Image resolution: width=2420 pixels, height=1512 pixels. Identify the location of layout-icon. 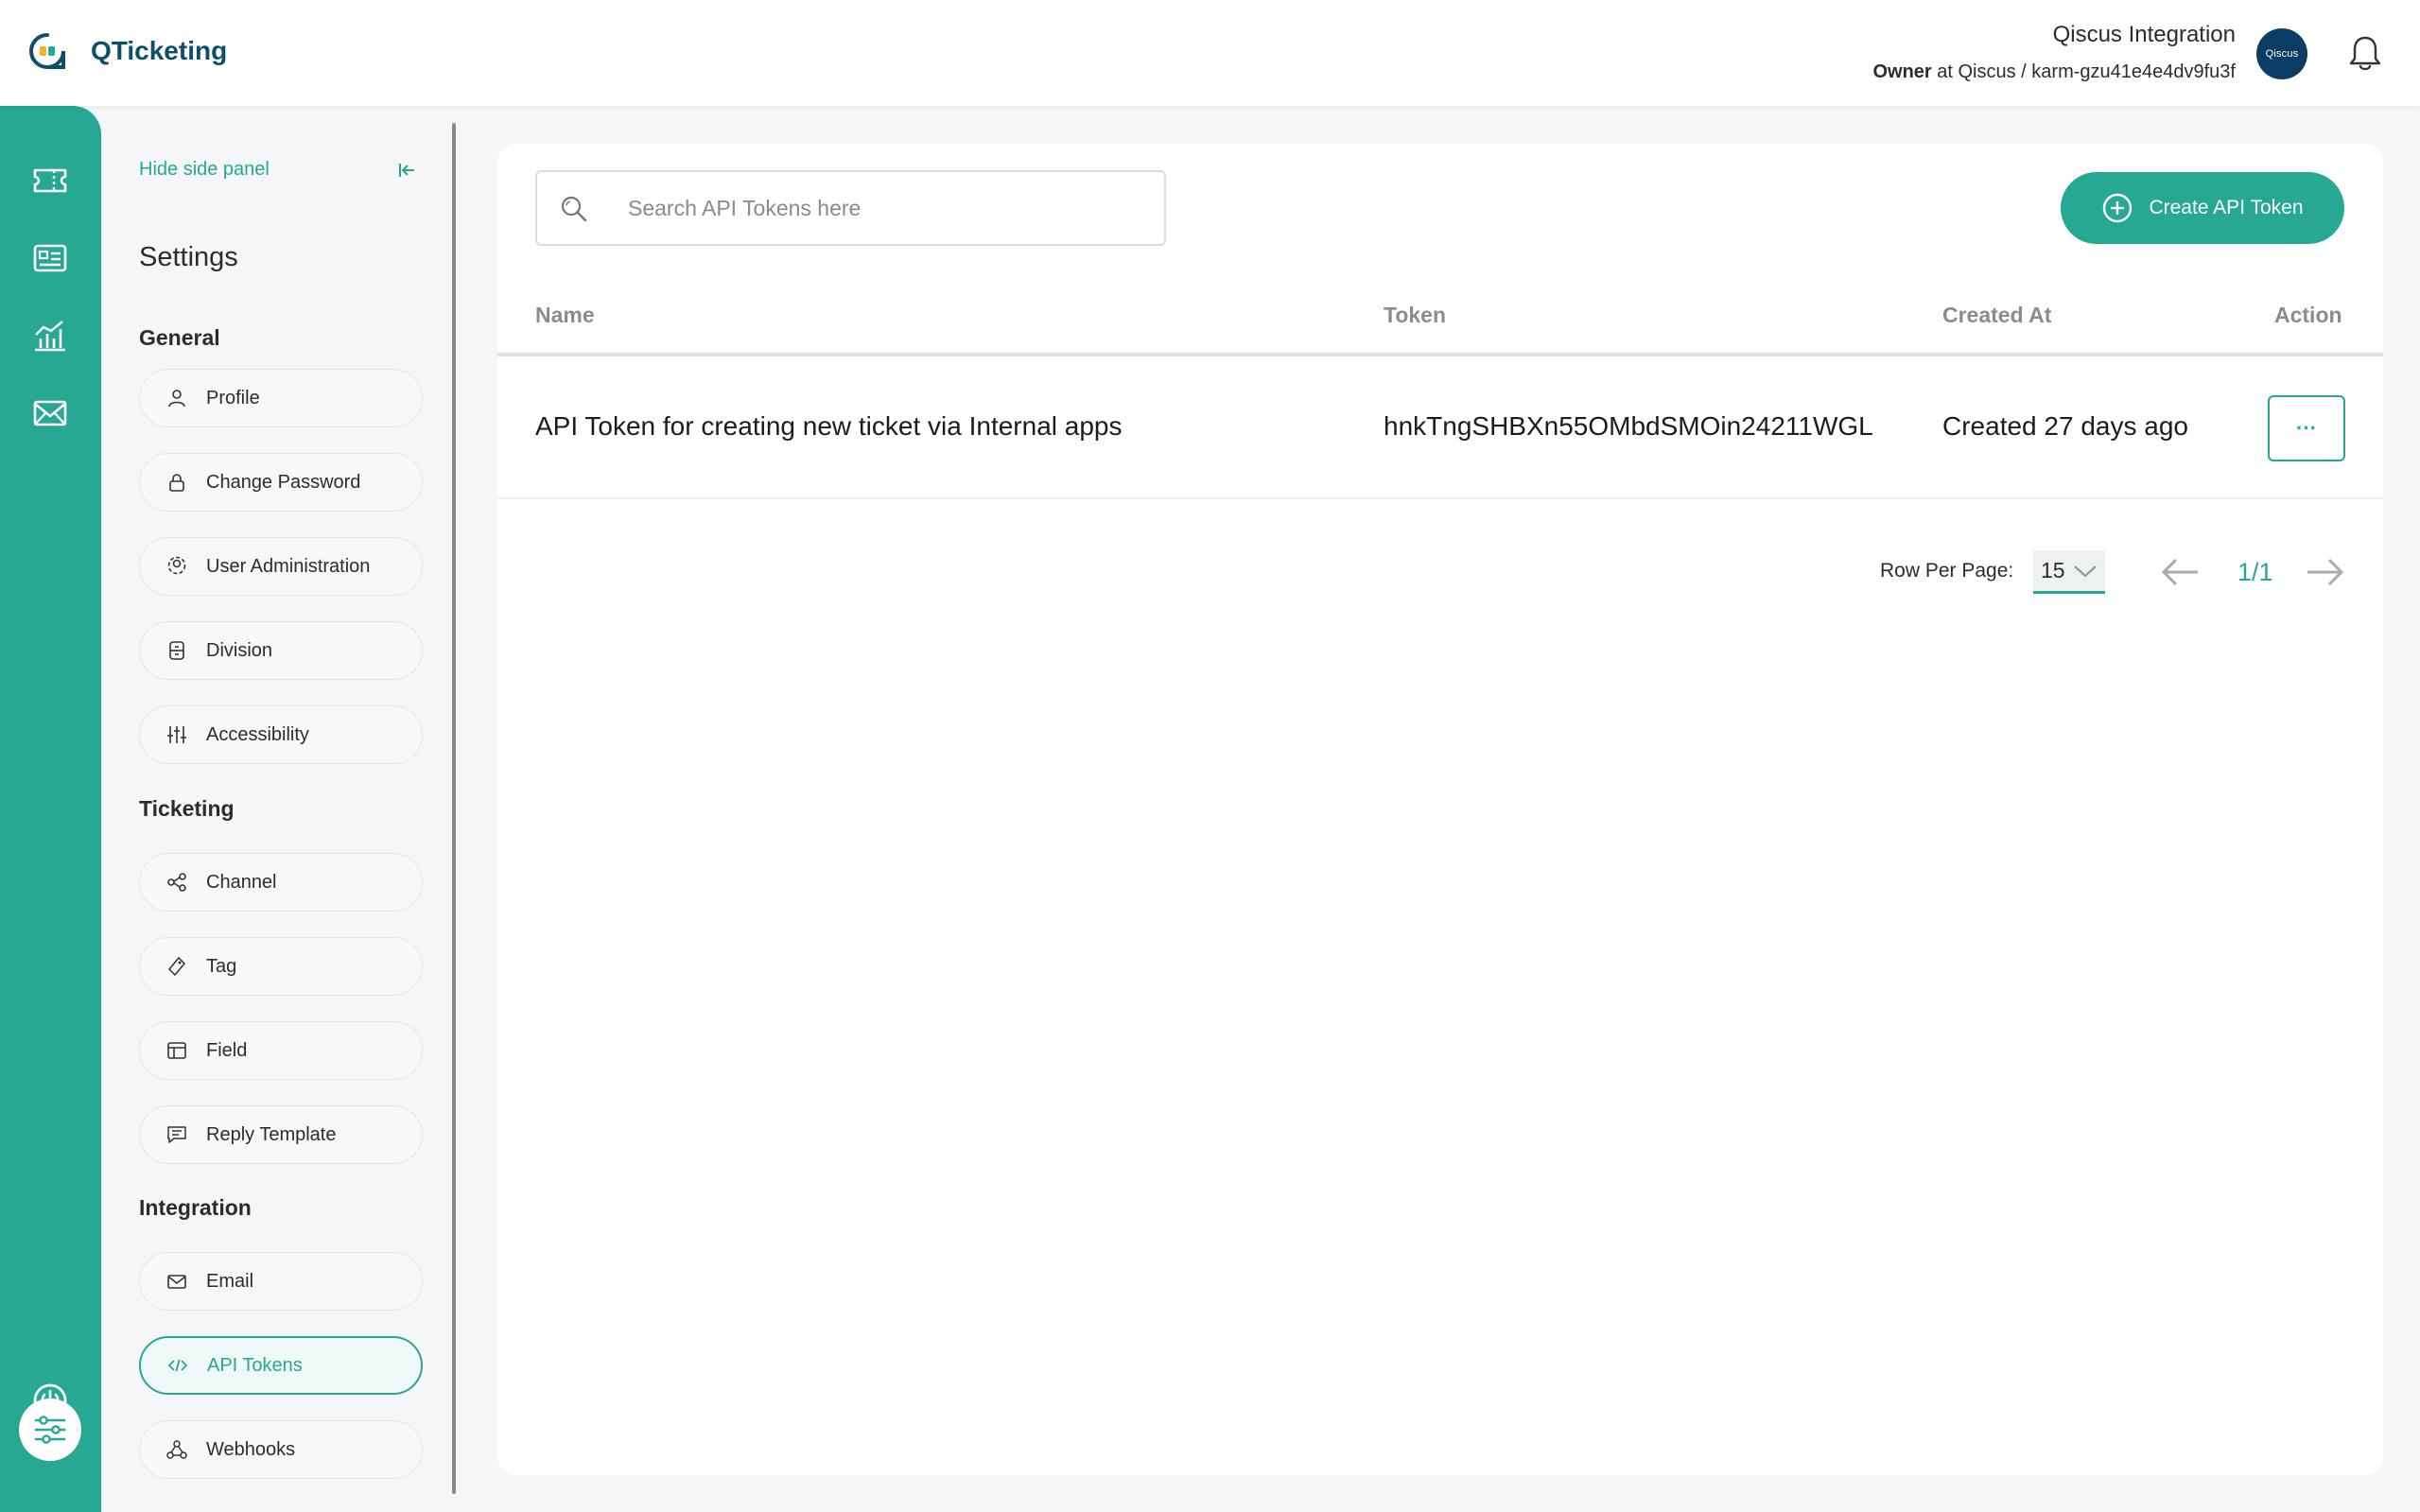
(177, 1051).